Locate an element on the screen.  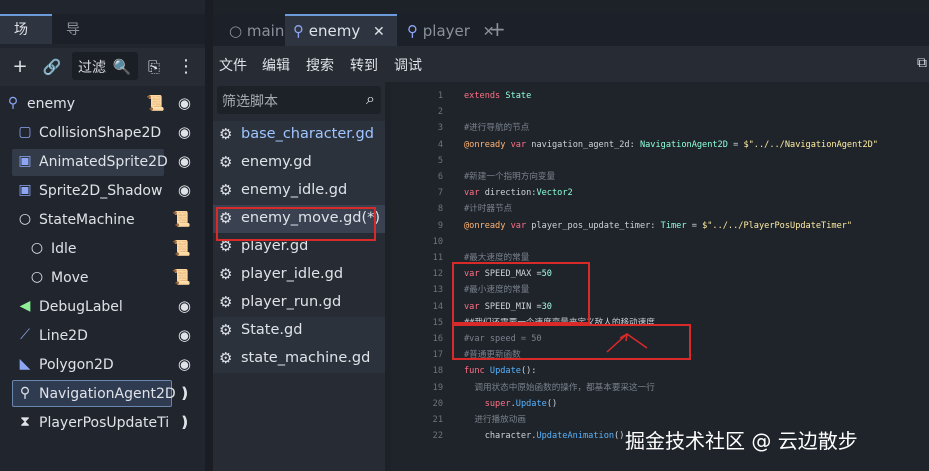
script-item: ⚙ base_character.gd is located at coordinates (299, 135).